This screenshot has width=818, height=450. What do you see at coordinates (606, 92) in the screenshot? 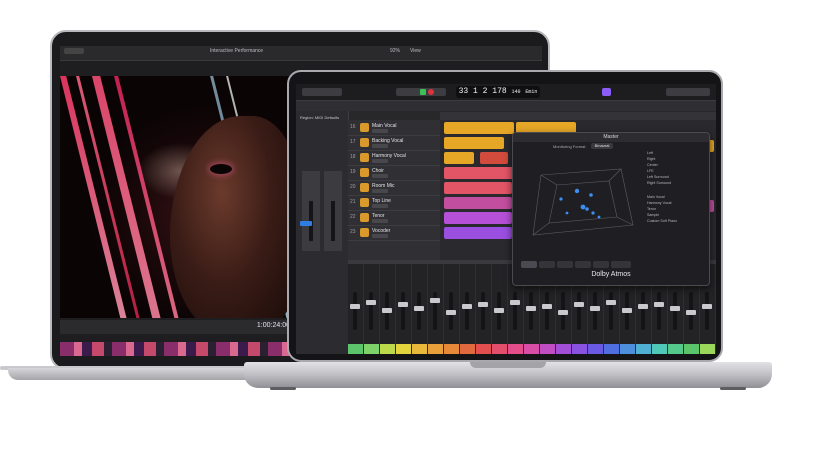
I see `cpu-meter-icon` at bounding box center [606, 92].